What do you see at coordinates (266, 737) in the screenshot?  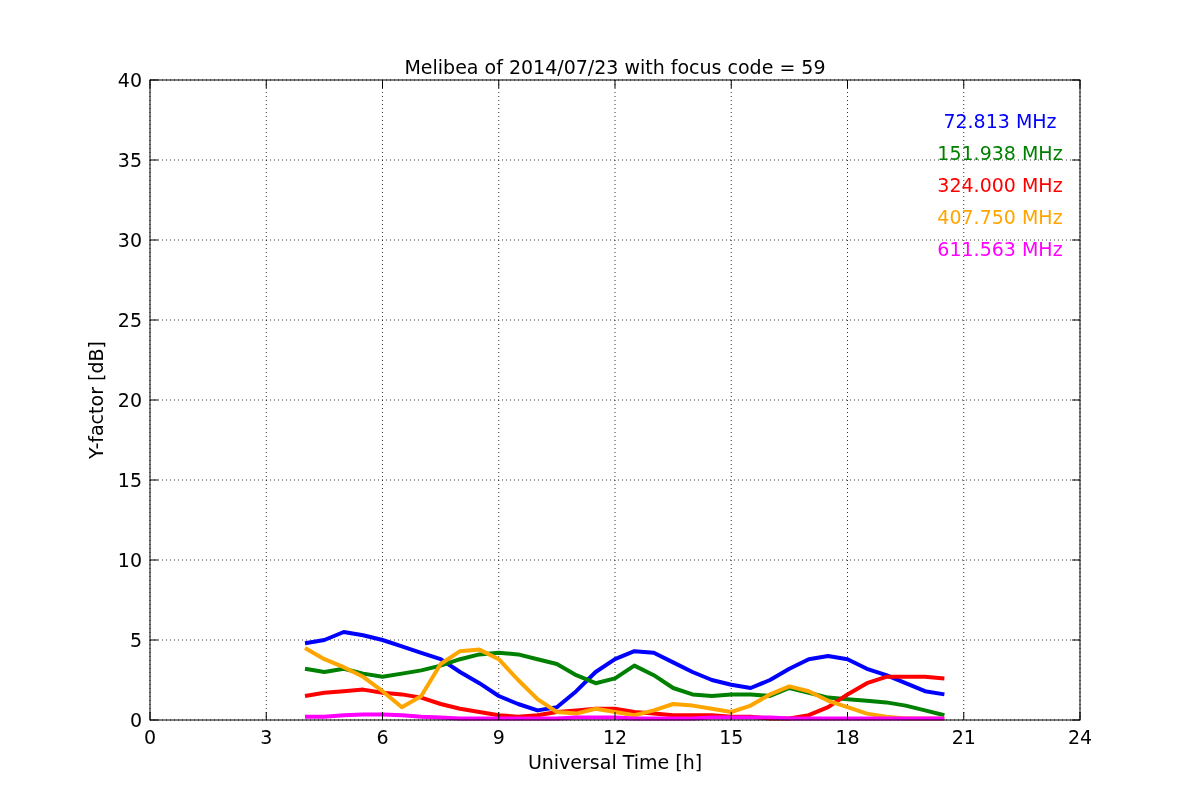 I see `x-tick-label: 3` at bounding box center [266, 737].